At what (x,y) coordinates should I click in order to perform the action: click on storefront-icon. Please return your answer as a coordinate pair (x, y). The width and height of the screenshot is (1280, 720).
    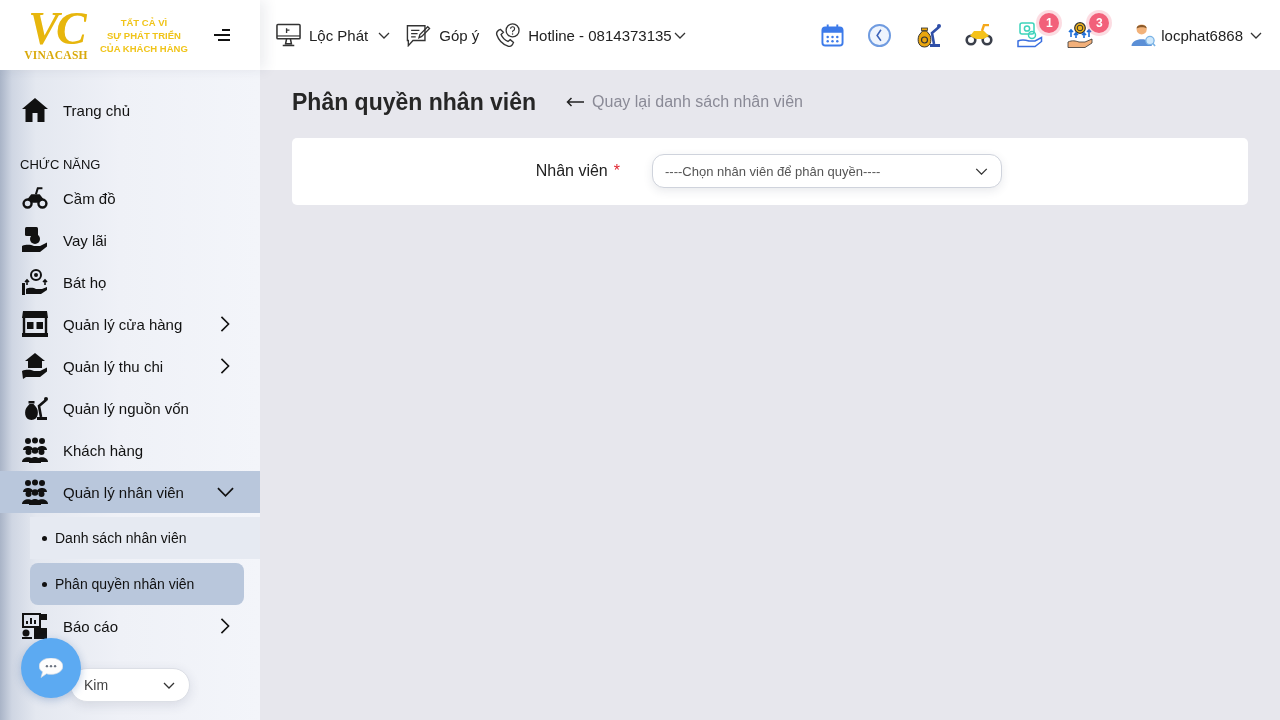
    Looking at the image, I should click on (35, 324).